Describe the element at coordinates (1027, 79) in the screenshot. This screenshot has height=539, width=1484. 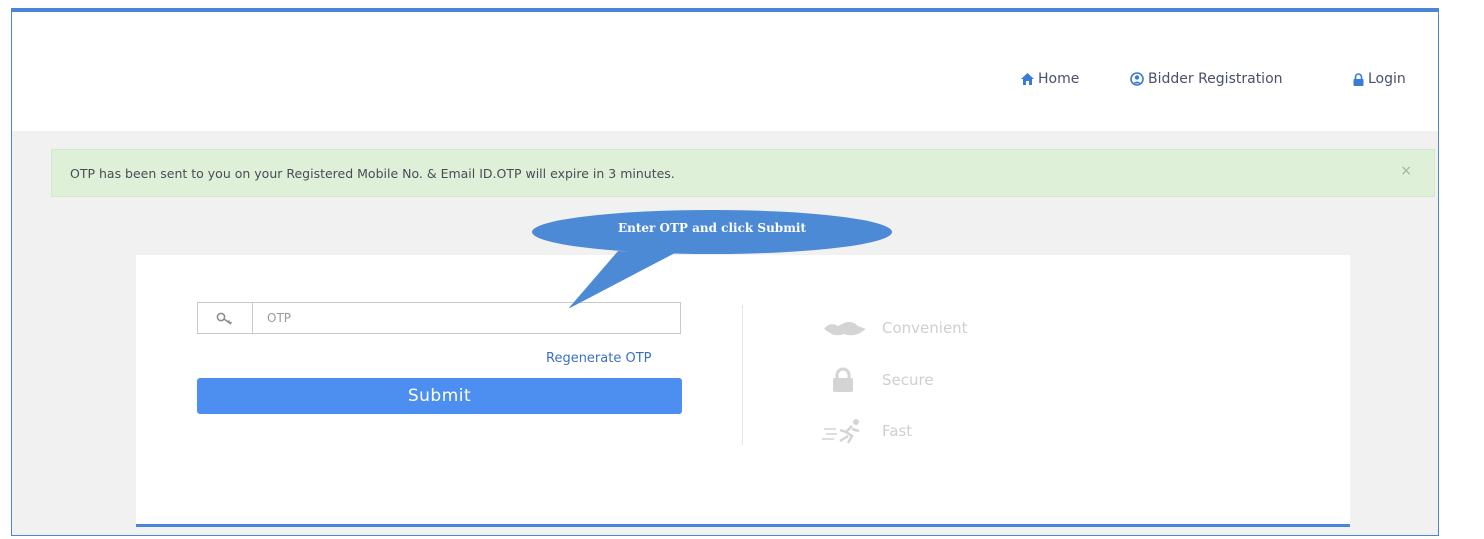
I see `home-icon` at that location.